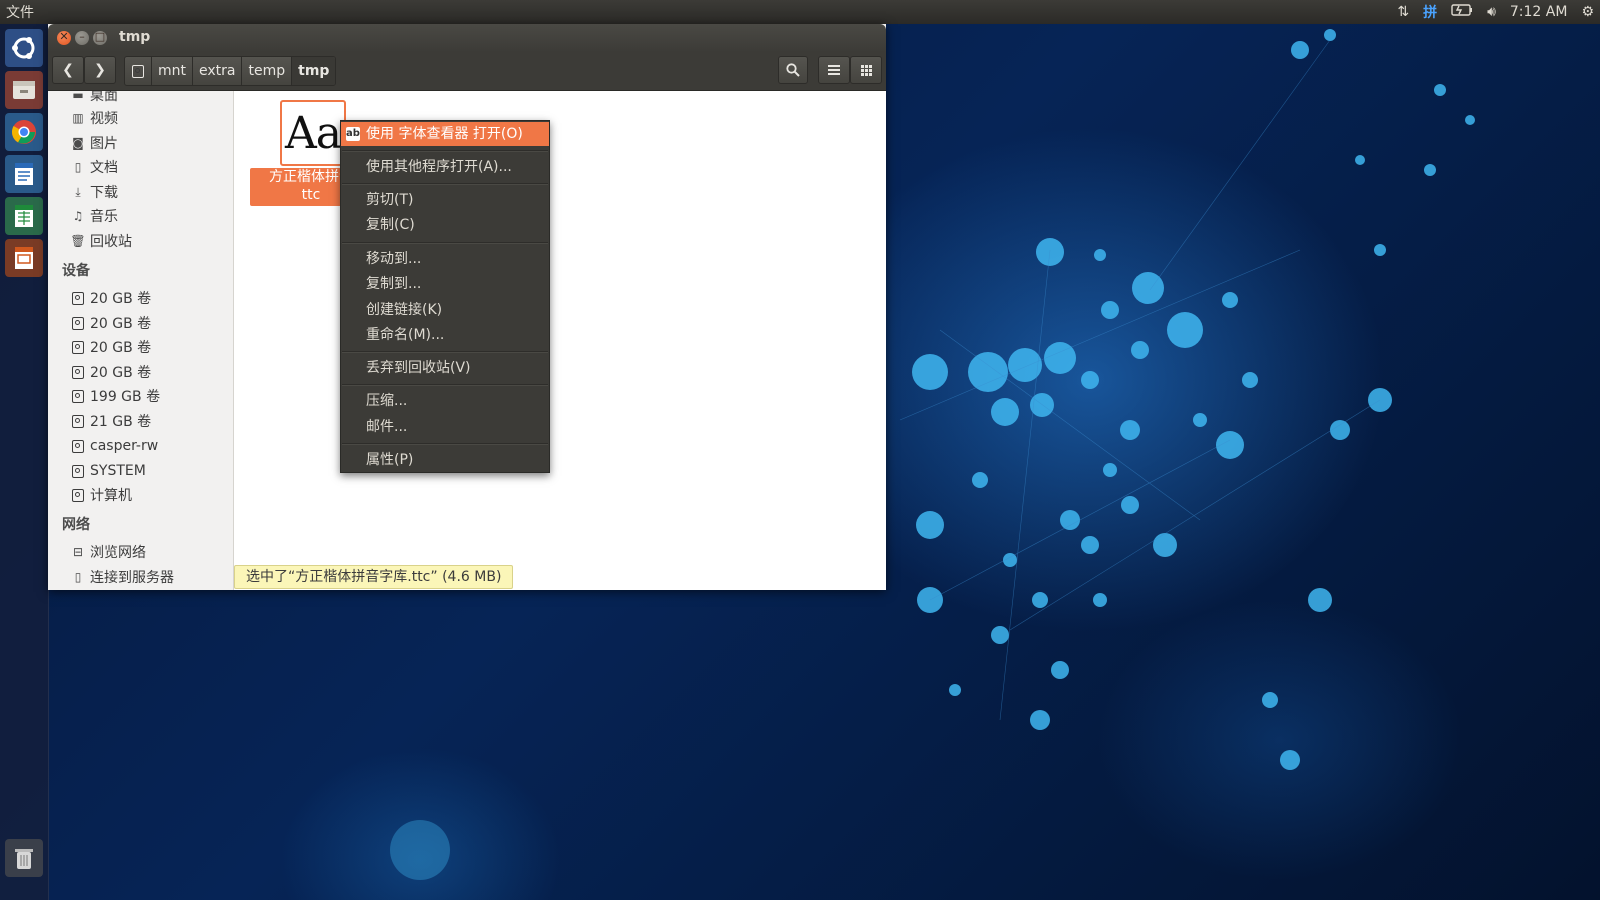 This screenshot has height=900, width=1600. What do you see at coordinates (1587, 12) in the screenshot?
I see `gear-icon: ⚙` at bounding box center [1587, 12].